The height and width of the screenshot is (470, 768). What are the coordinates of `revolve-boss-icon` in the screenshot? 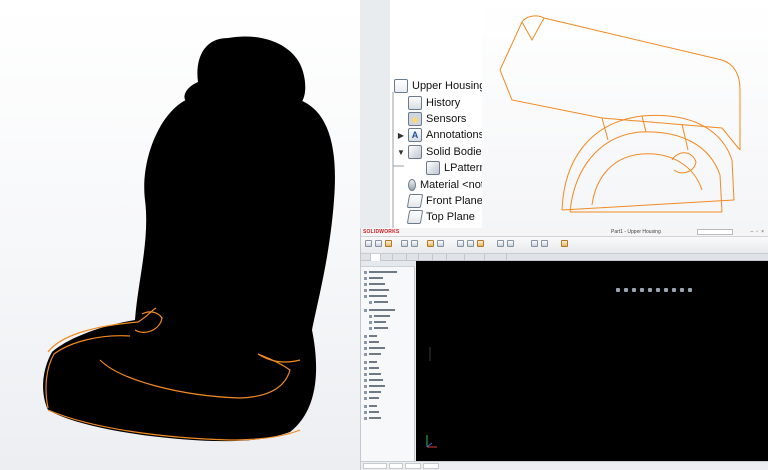 It's located at (378, 243).